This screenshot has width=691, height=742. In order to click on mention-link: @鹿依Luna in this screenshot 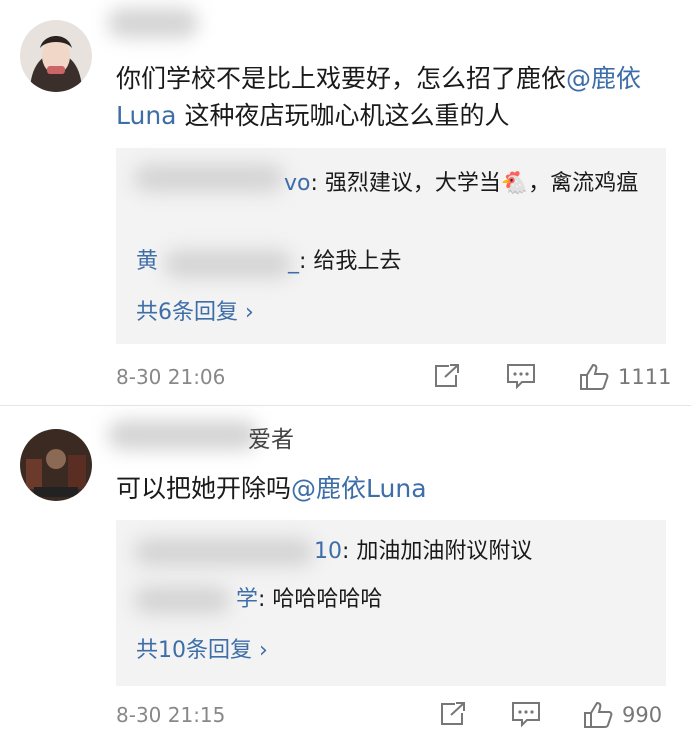, I will do `click(359, 488)`.